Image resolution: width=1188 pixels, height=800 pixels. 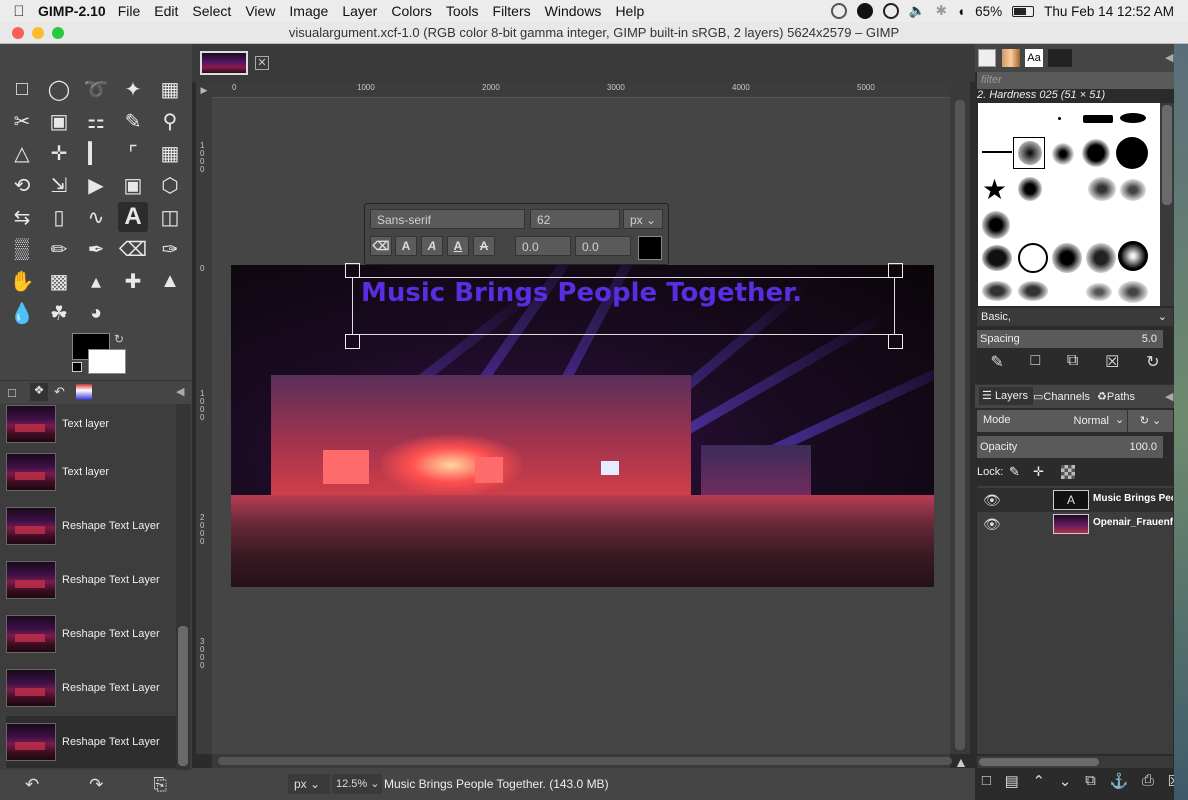 What do you see at coordinates (458, 246) in the screenshot?
I see `underline-icon: A` at bounding box center [458, 246].